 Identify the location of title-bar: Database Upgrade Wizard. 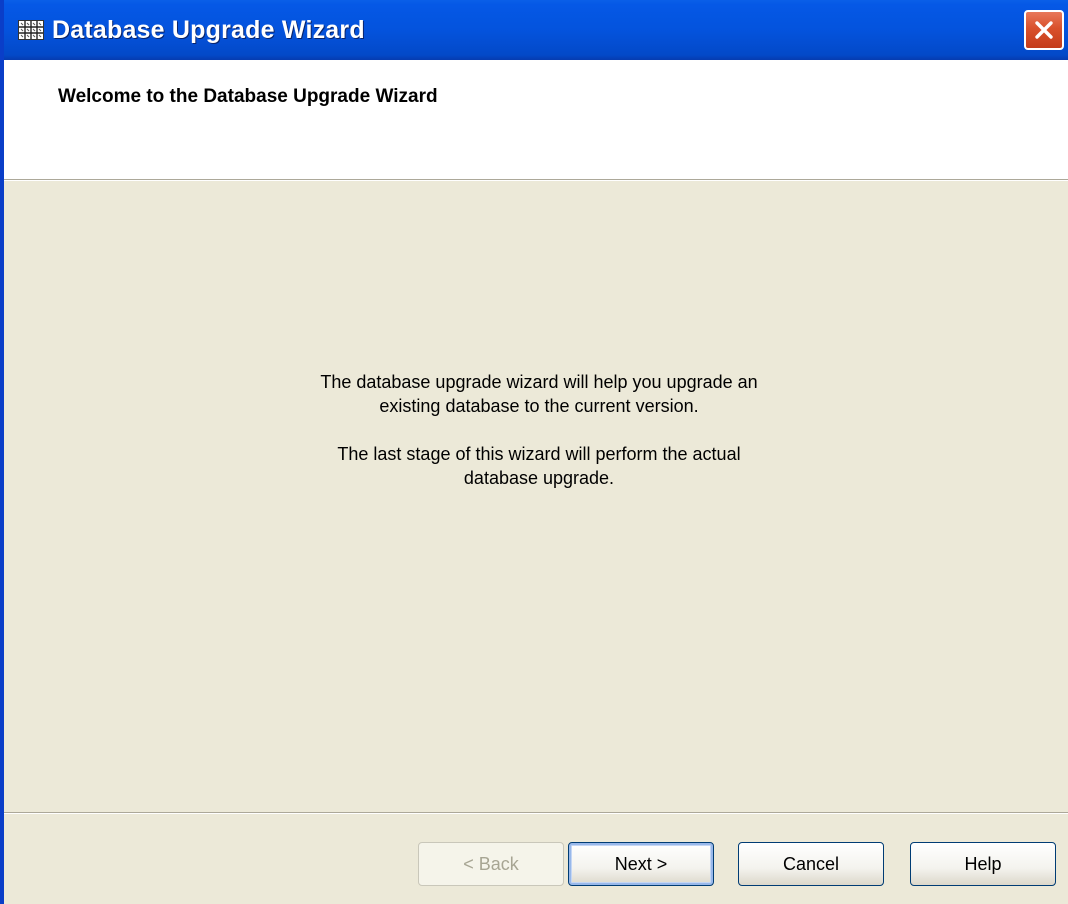
(536, 30).